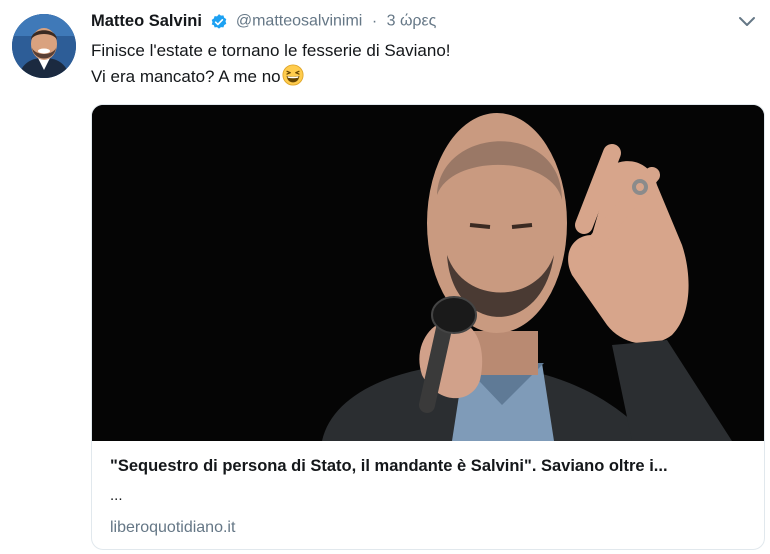 This screenshot has width=770, height=554. Describe the element at coordinates (219, 21) in the screenshot. I see `verified-badge-icon` at that location.